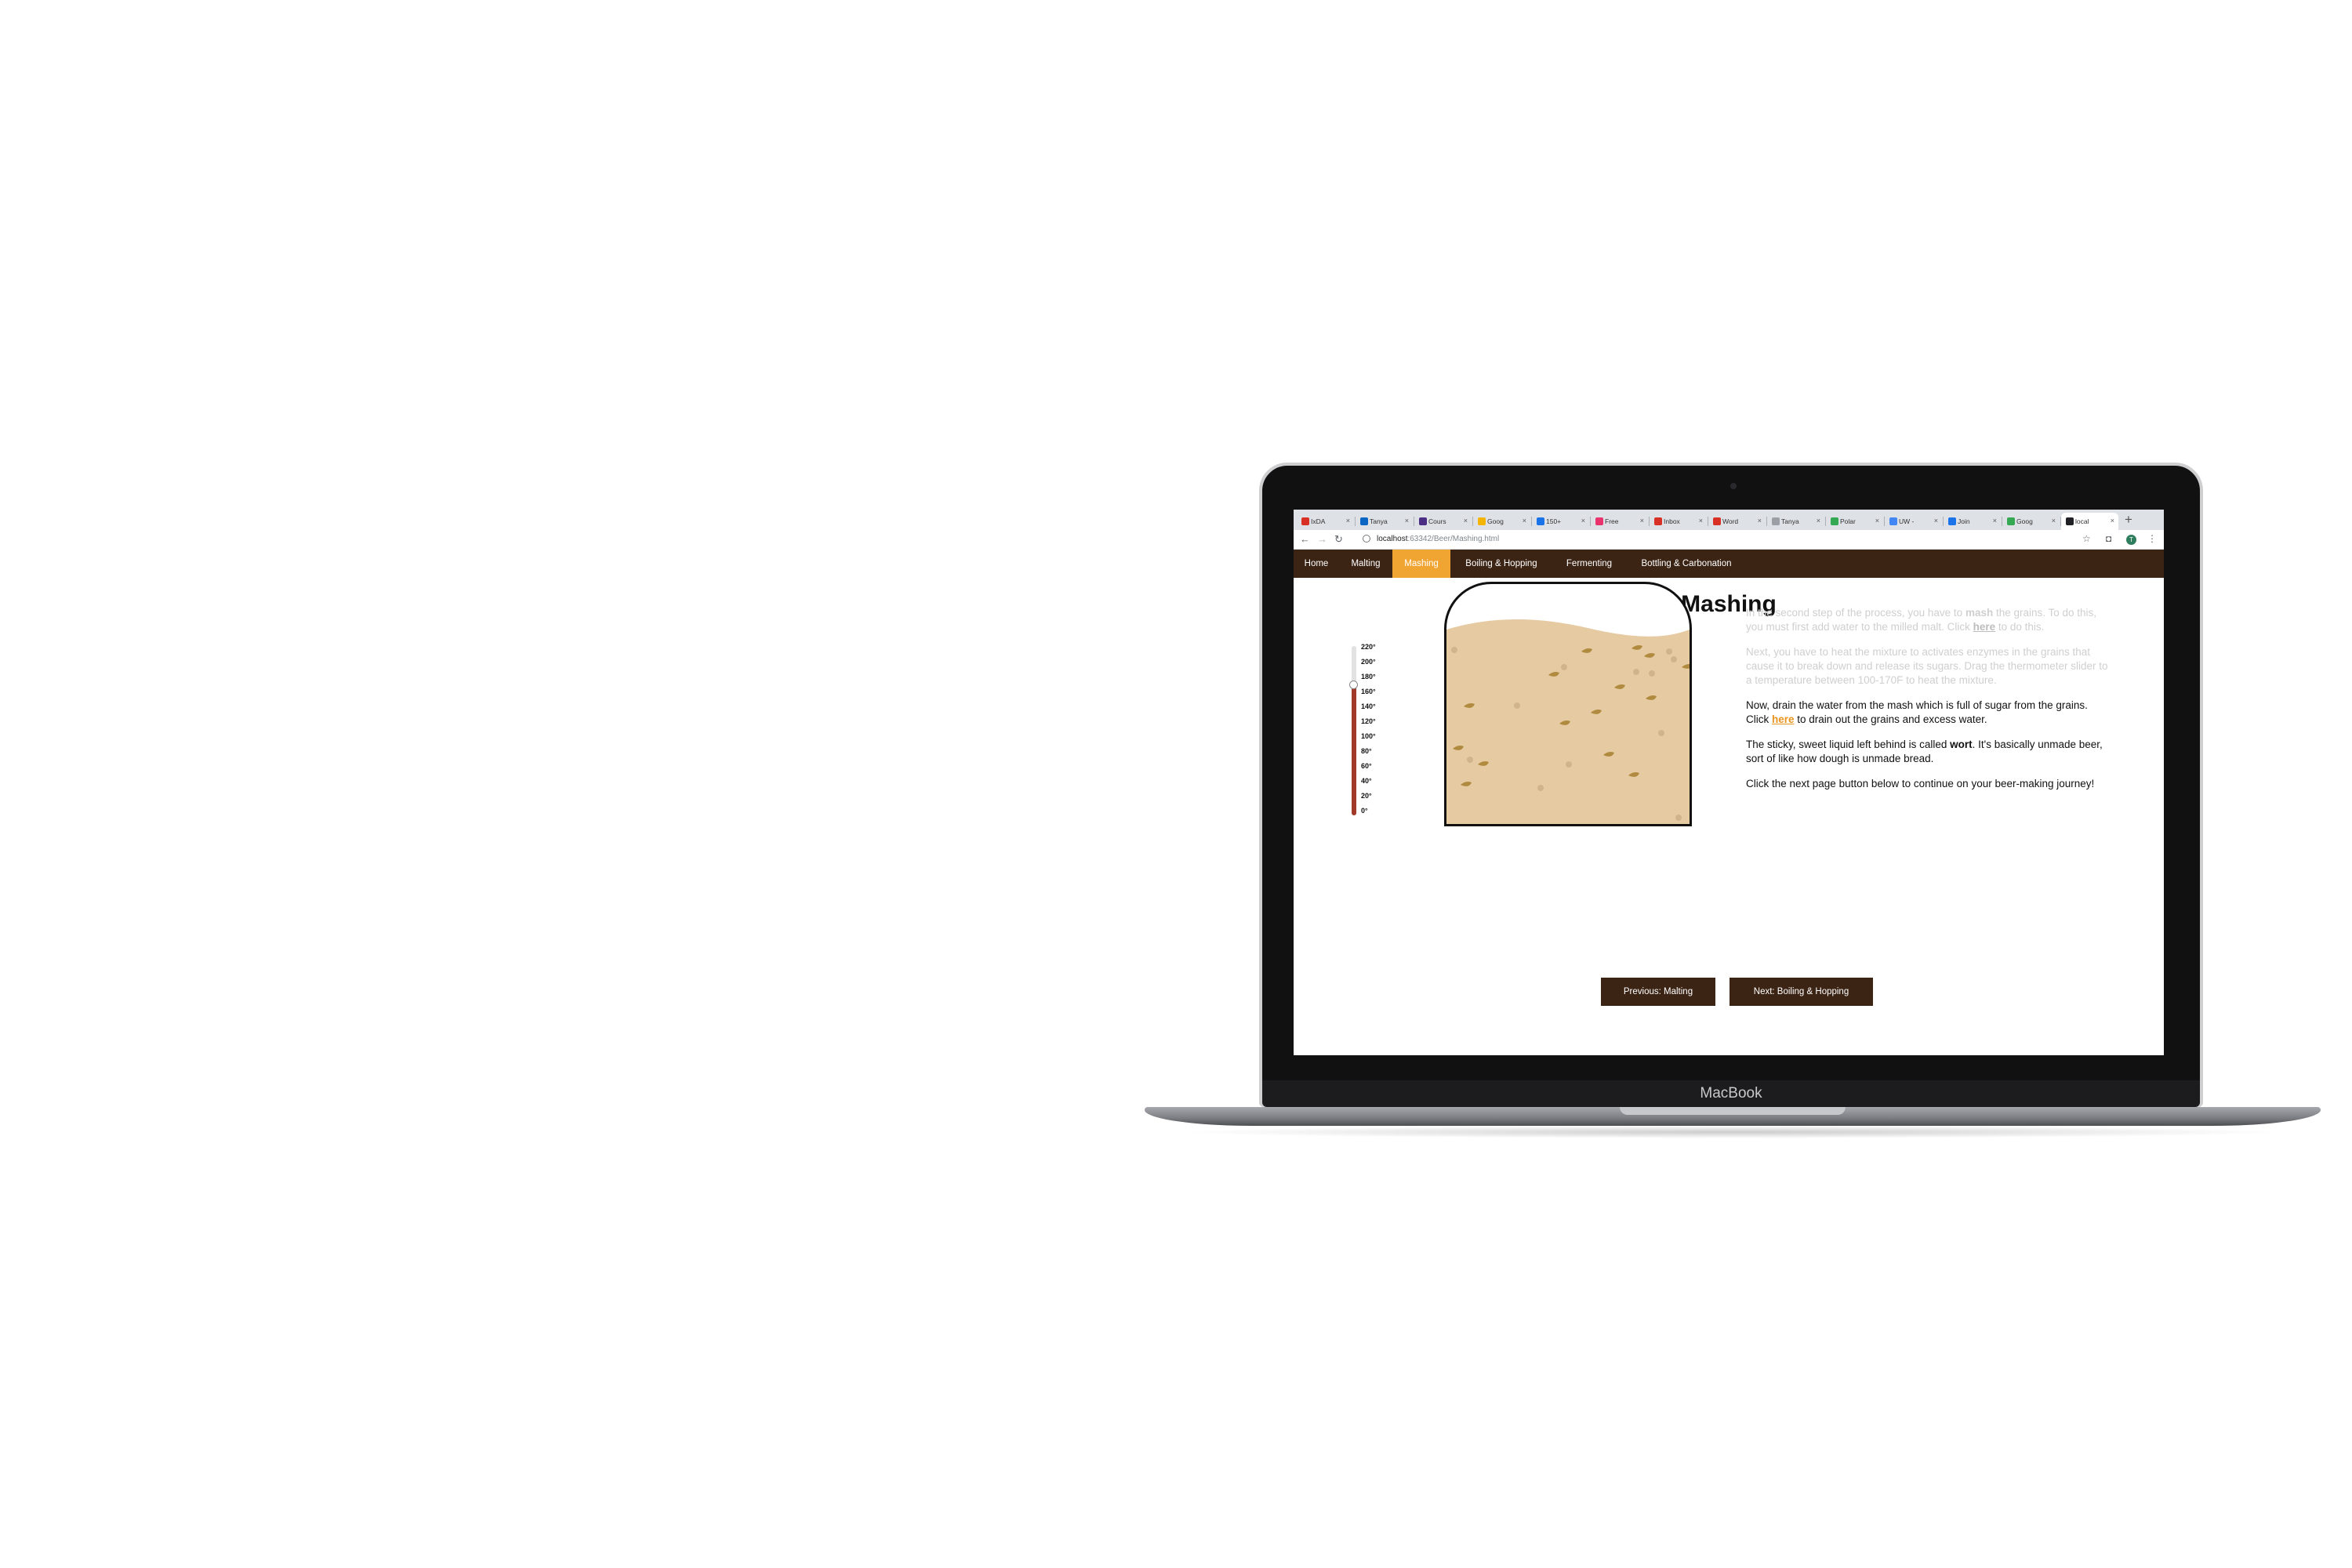 This screenshot has height=1568, width=2352. I want to click on tab-label: Word, so click(1730, 521).